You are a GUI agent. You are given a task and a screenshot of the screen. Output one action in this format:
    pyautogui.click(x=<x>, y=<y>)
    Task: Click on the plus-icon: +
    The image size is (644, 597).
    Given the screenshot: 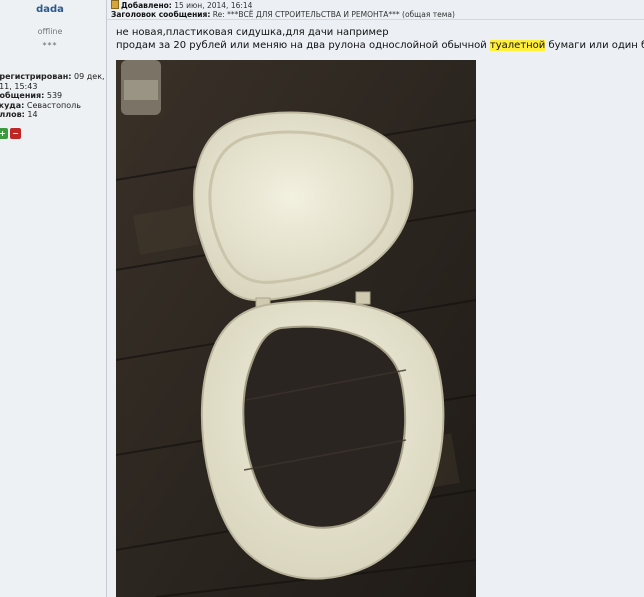 What is the action you would take?
    pyautogui.click(x=4, y=133)
    